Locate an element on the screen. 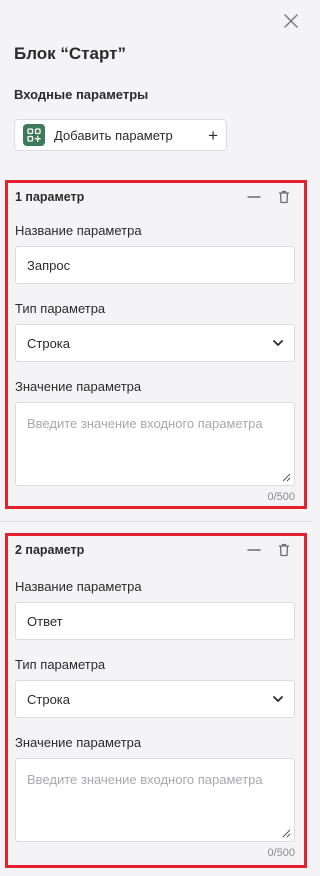  parameter-title: 1 параметр is located at coordinates (50, 197).